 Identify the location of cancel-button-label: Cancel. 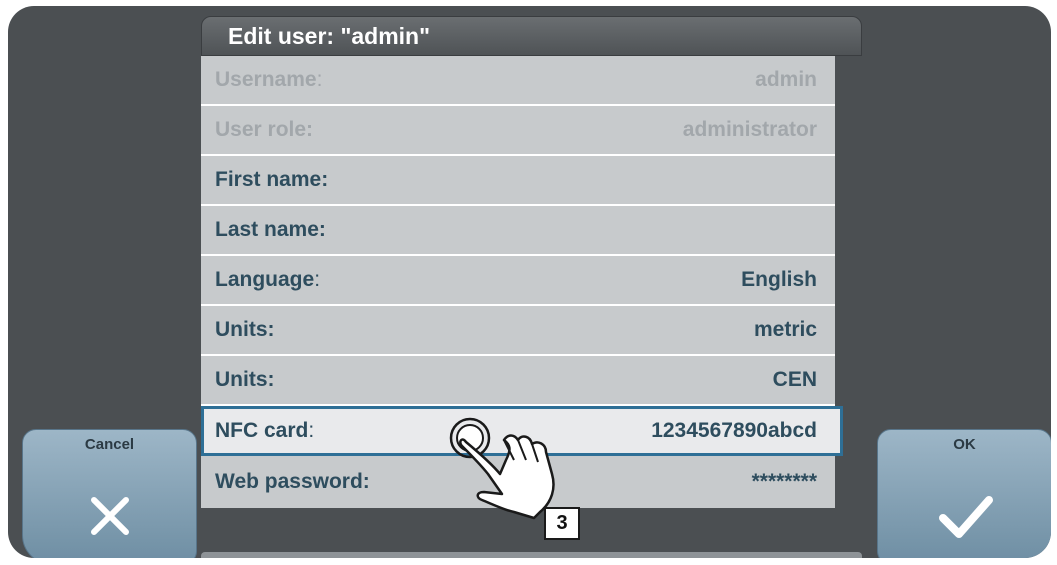
(109, 444).